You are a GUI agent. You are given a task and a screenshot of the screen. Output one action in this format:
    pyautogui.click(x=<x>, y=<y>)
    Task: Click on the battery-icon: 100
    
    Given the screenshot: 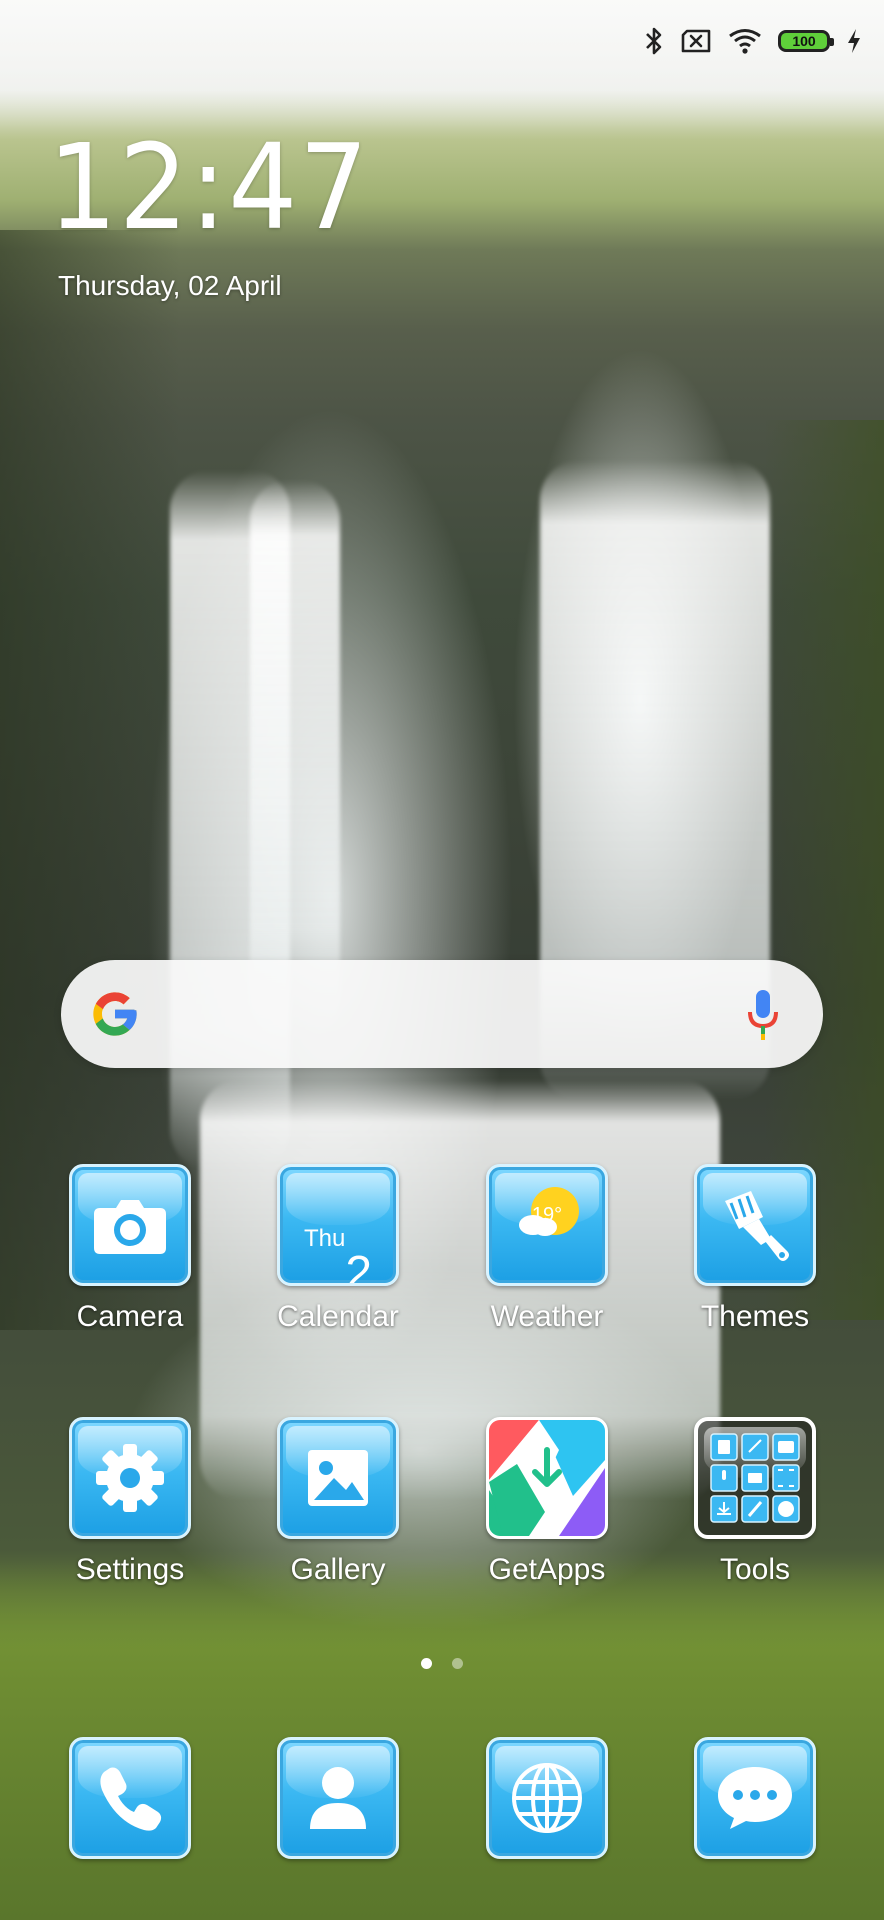 What is the action you would take?
    pyautogui.click(x=806, y=41)
    